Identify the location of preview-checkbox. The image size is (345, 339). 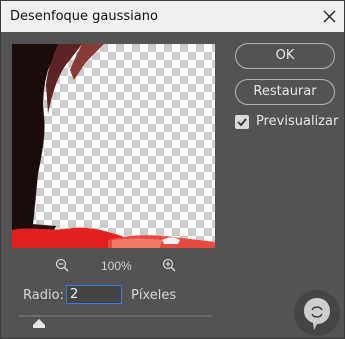
(242, 122).